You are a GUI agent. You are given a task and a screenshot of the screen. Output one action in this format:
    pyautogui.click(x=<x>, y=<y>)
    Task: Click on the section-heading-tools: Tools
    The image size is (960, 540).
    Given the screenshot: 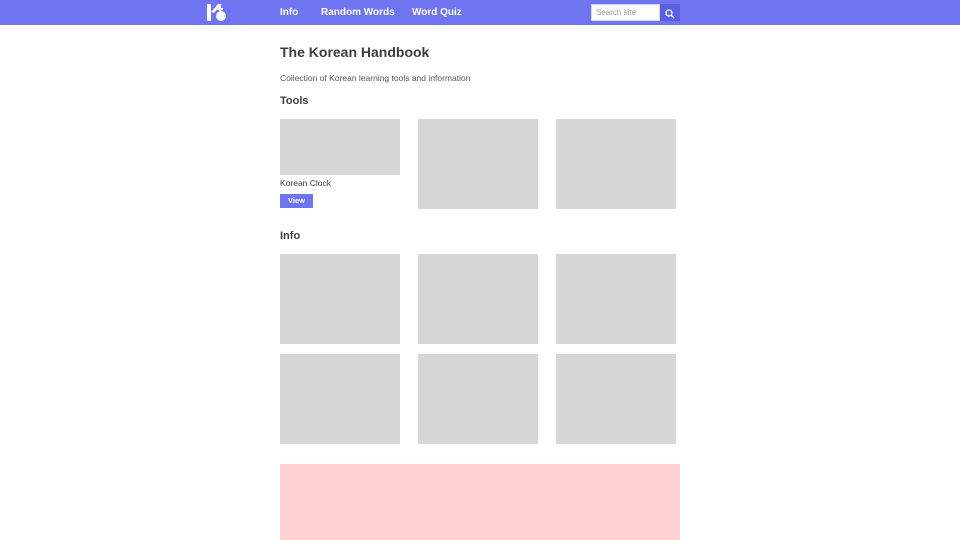 What is the action you would take?
    pyautogui.click(x=294, y=101)
    